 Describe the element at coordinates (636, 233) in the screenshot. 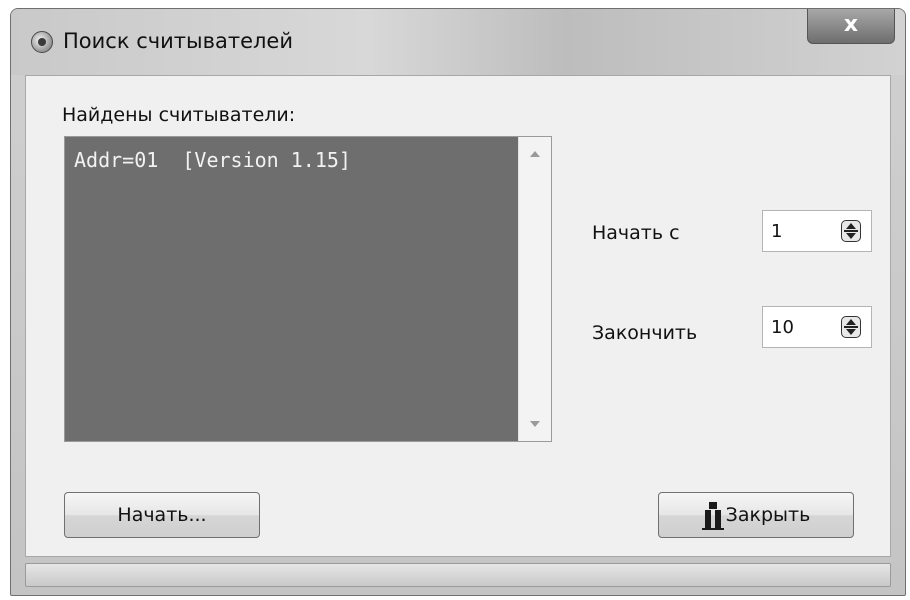

I see `start-from-label: Начать с` at that location.